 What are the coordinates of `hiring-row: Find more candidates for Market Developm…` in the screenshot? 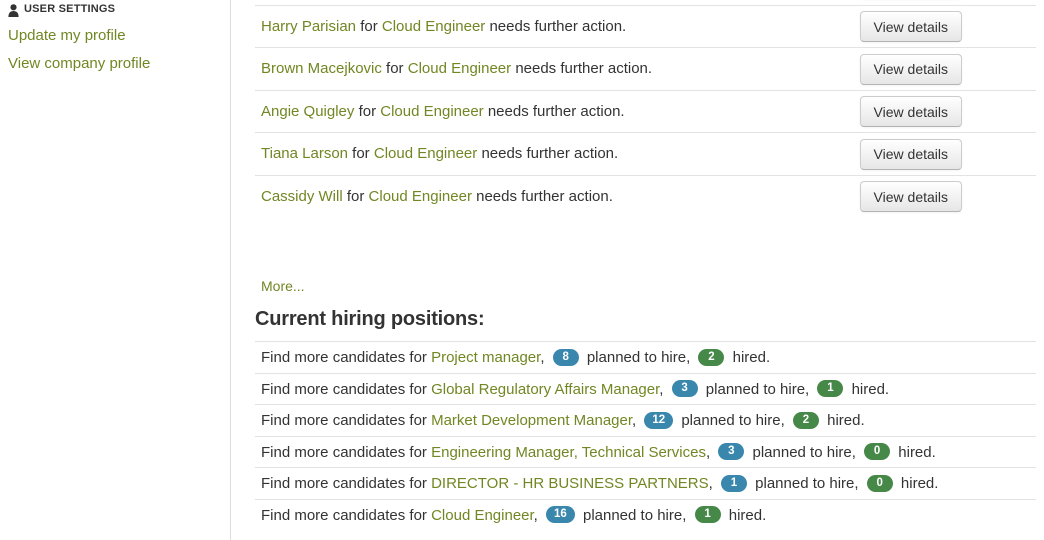 It's located at (645, 420).